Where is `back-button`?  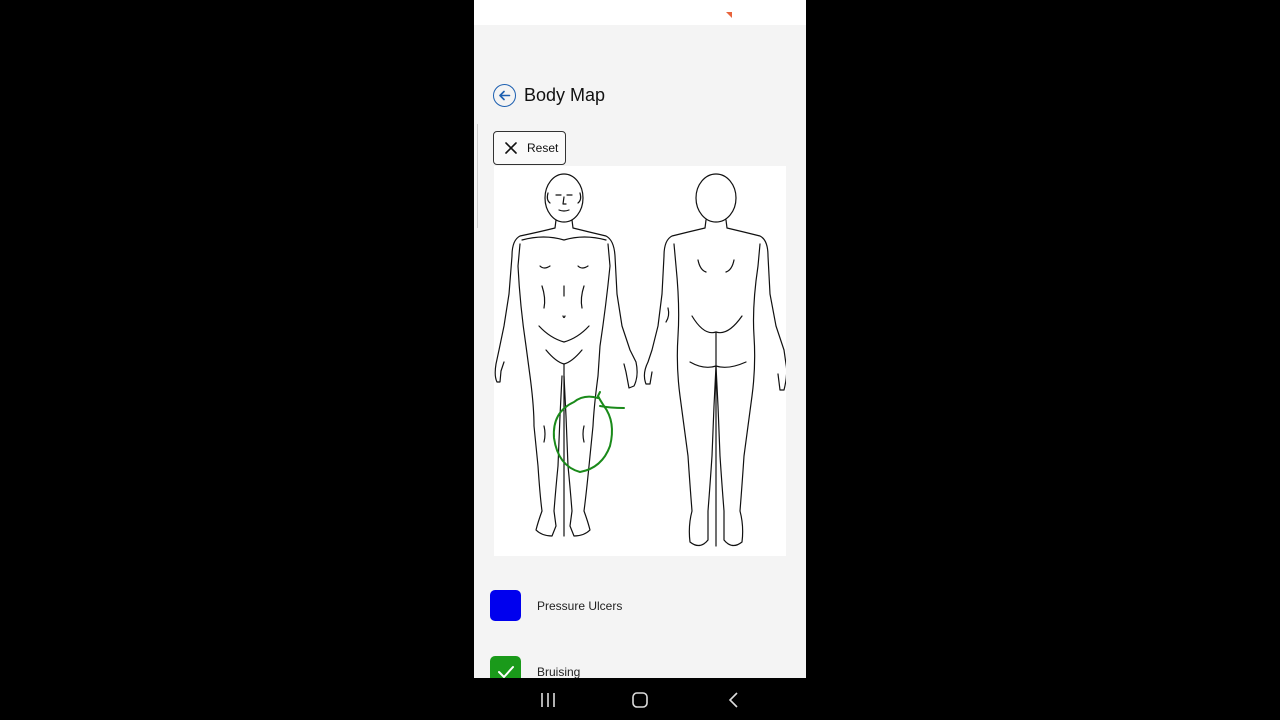 back-button is located at coordinates (504, 95).